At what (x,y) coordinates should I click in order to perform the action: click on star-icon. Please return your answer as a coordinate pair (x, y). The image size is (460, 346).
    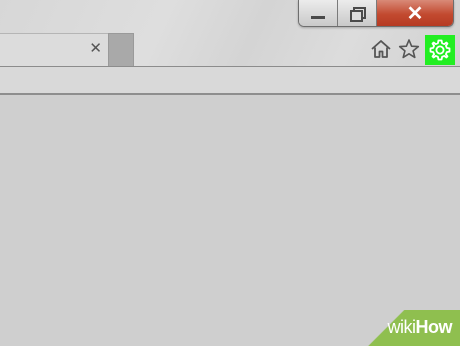
    Looking at the image, I should click on (409, 49).